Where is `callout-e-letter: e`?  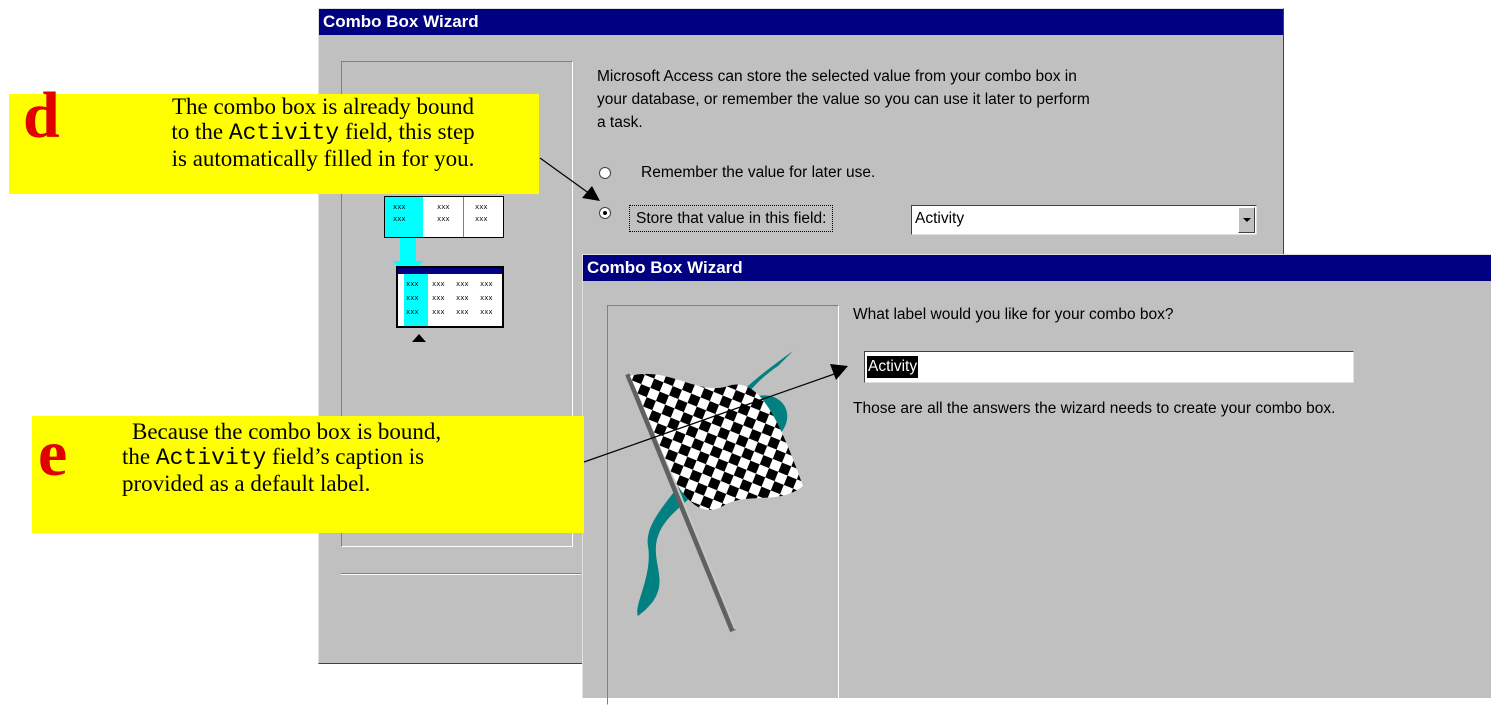
callout-e-letter: e is located at coordinates (53, 453).